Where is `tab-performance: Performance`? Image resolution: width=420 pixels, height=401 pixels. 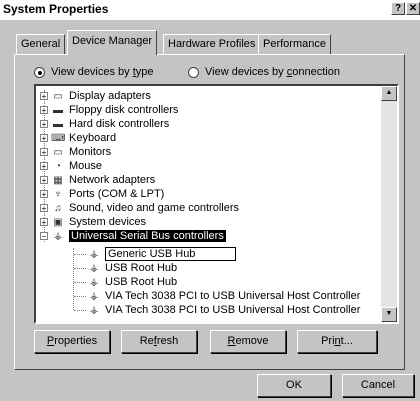
tab-performance: Performance is located at coordinates (294, 44).